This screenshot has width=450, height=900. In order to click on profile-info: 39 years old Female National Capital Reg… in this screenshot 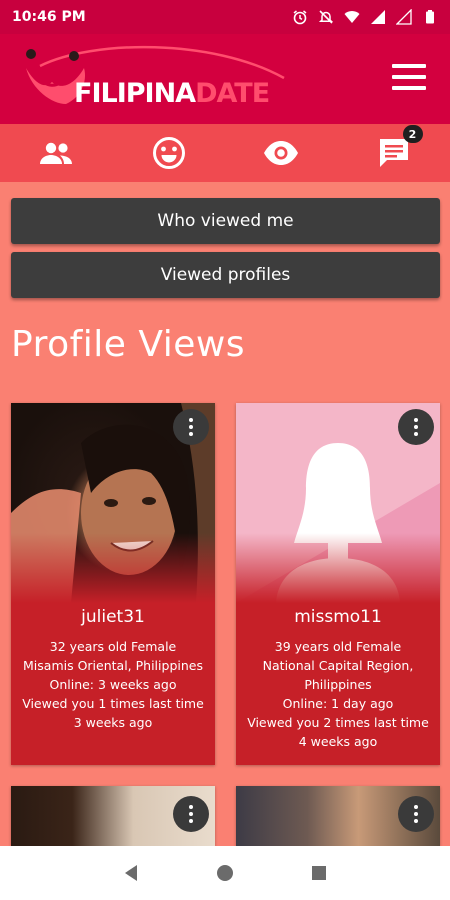, I will do `click(338, 694)`.